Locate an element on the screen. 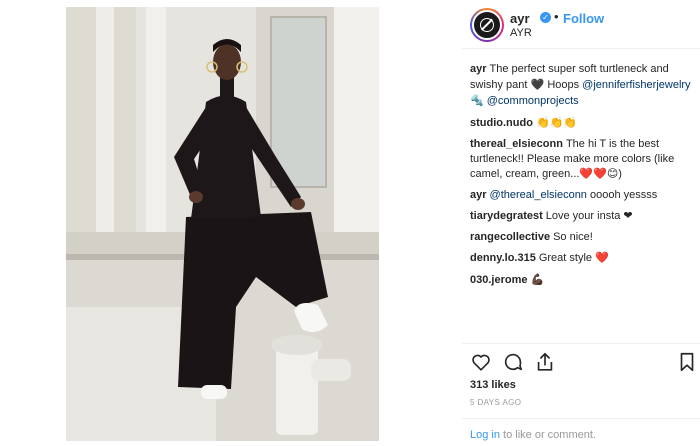  comment-item: denny.lo.315 Great style ❤️ is located at coordinates (583, 258).